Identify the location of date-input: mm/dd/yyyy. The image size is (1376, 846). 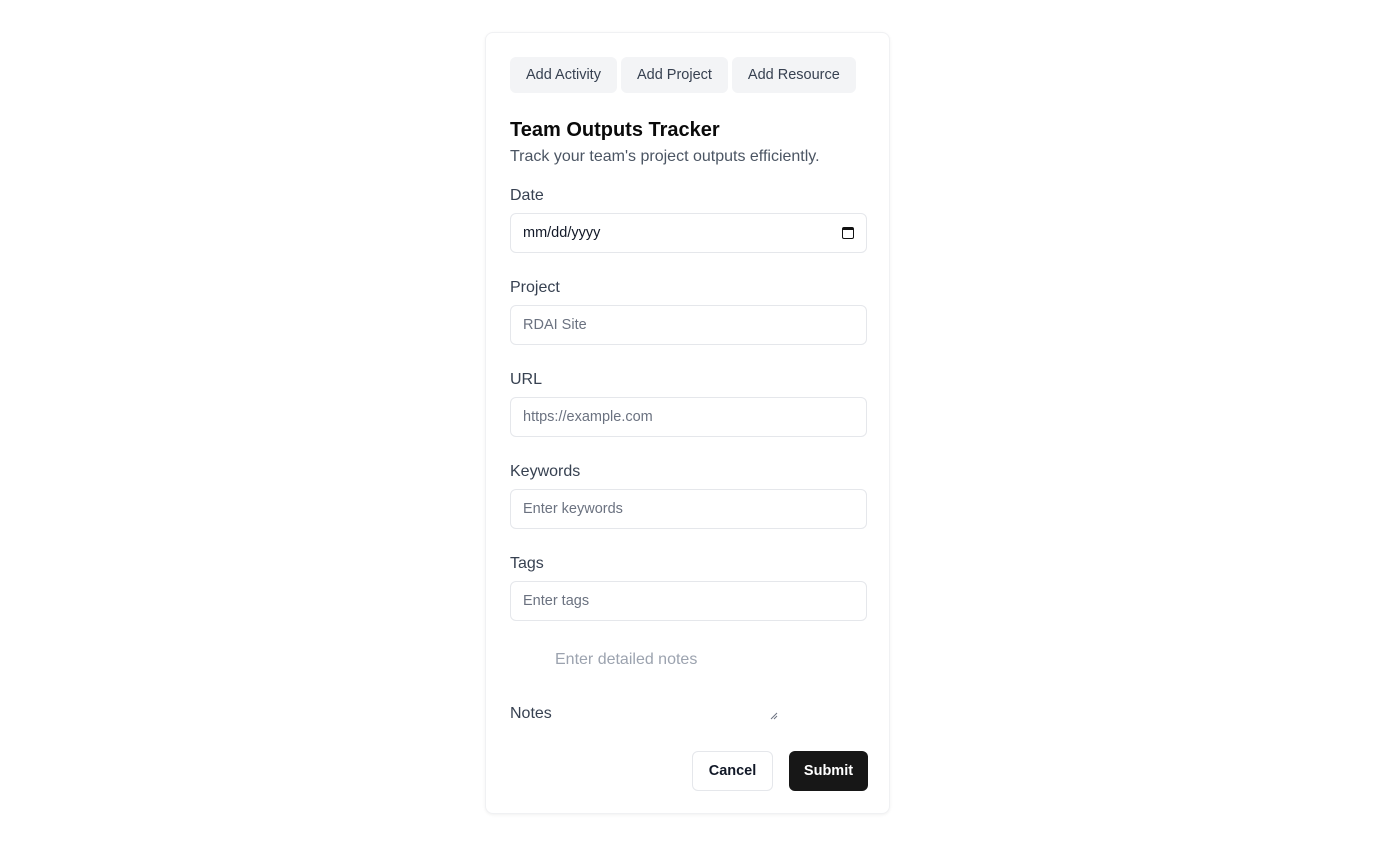
(688, 233).